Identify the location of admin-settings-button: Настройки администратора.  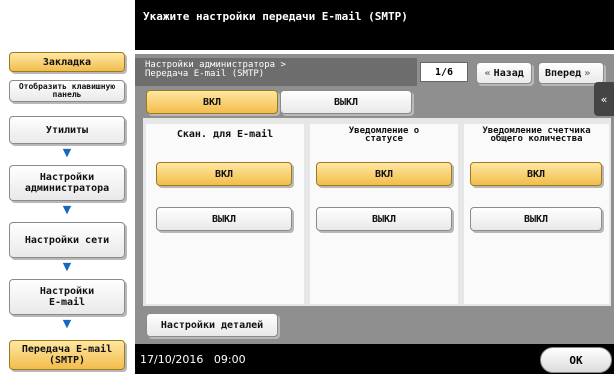
(67, 183).